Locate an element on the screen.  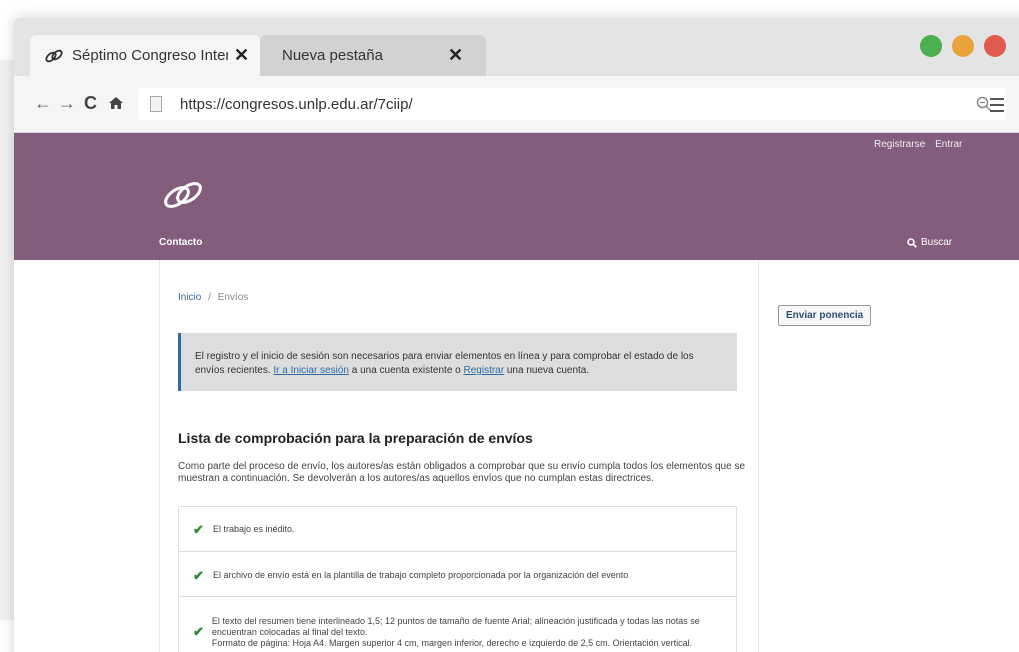
address-bar: https://congresos.unlp.edu.ar/7ciip/ is located at coordinates (572, 104).